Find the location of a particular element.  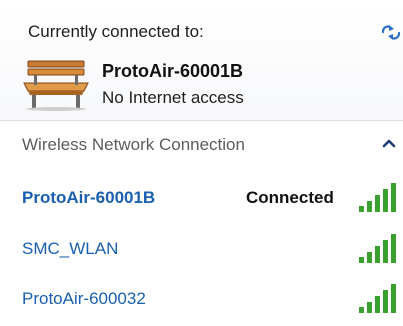

bench-icon is located at coordinates (56, 85).